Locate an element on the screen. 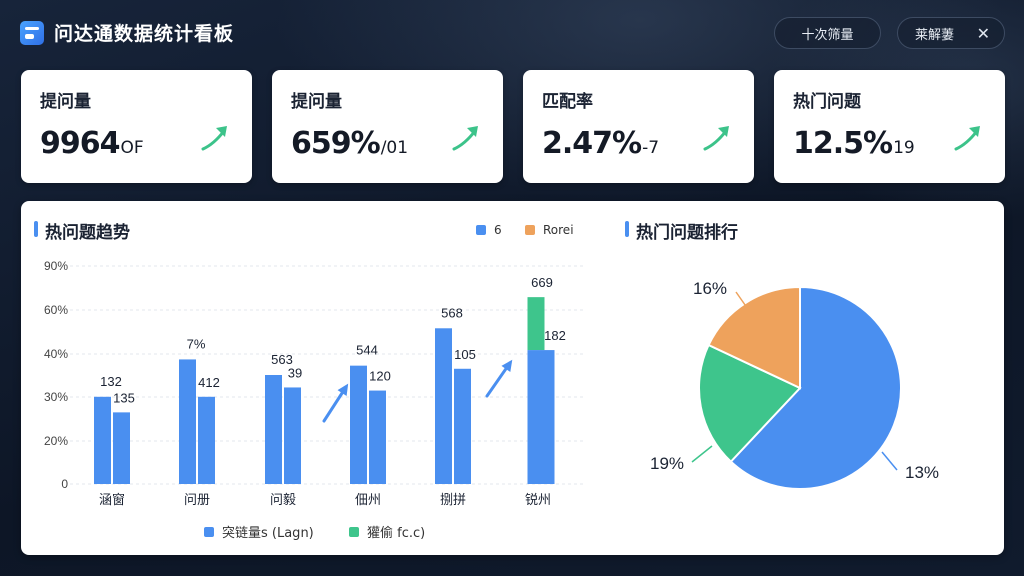 The height and width of the screenshot is (576, 1024). data-label: 105 is located at coordinates (465, 354).